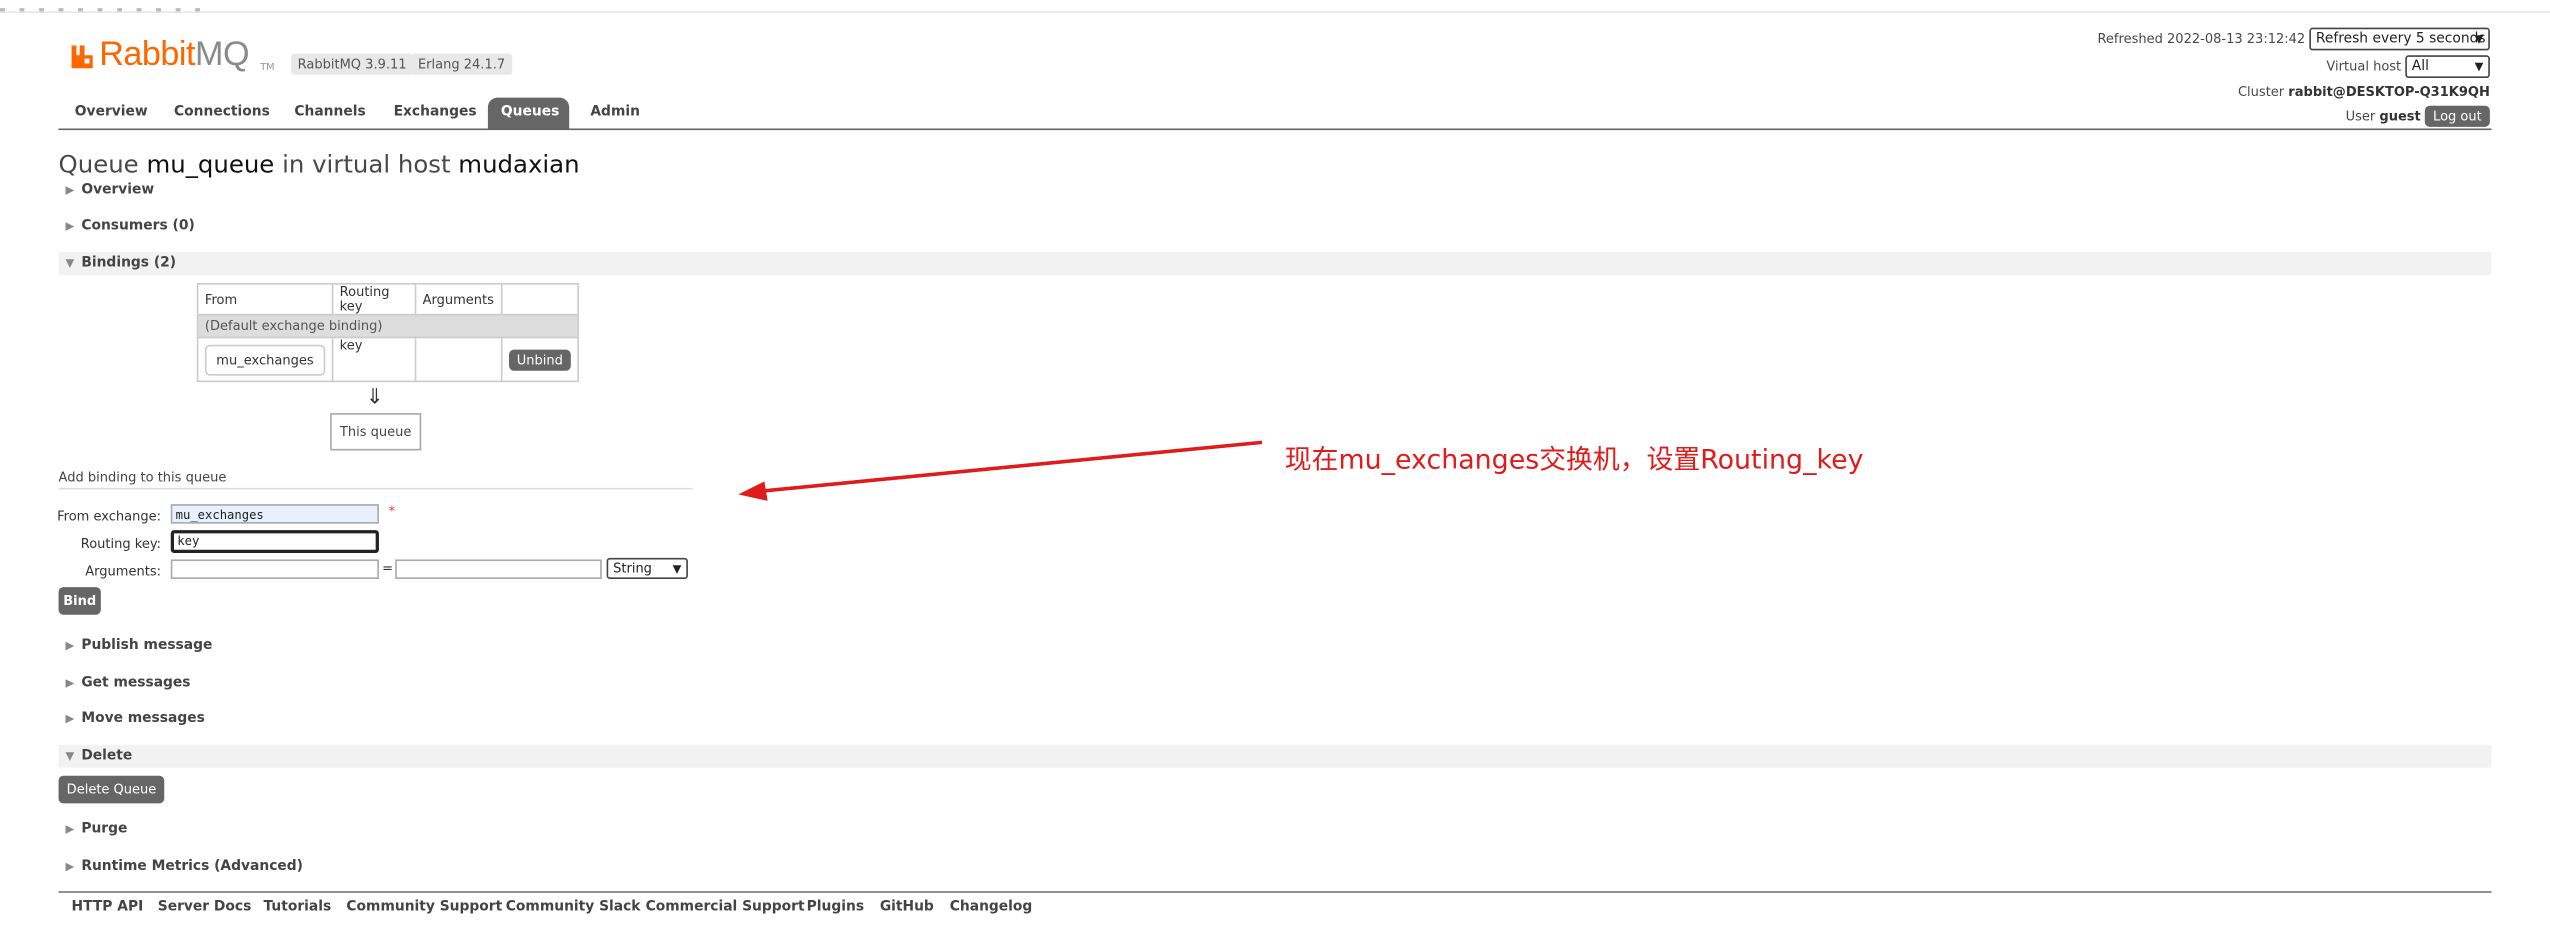  What do you see at coordinates (1000, 470) in the screenshot?
I see `annotation-arrow-icon` at bounding box center [1000, 470].